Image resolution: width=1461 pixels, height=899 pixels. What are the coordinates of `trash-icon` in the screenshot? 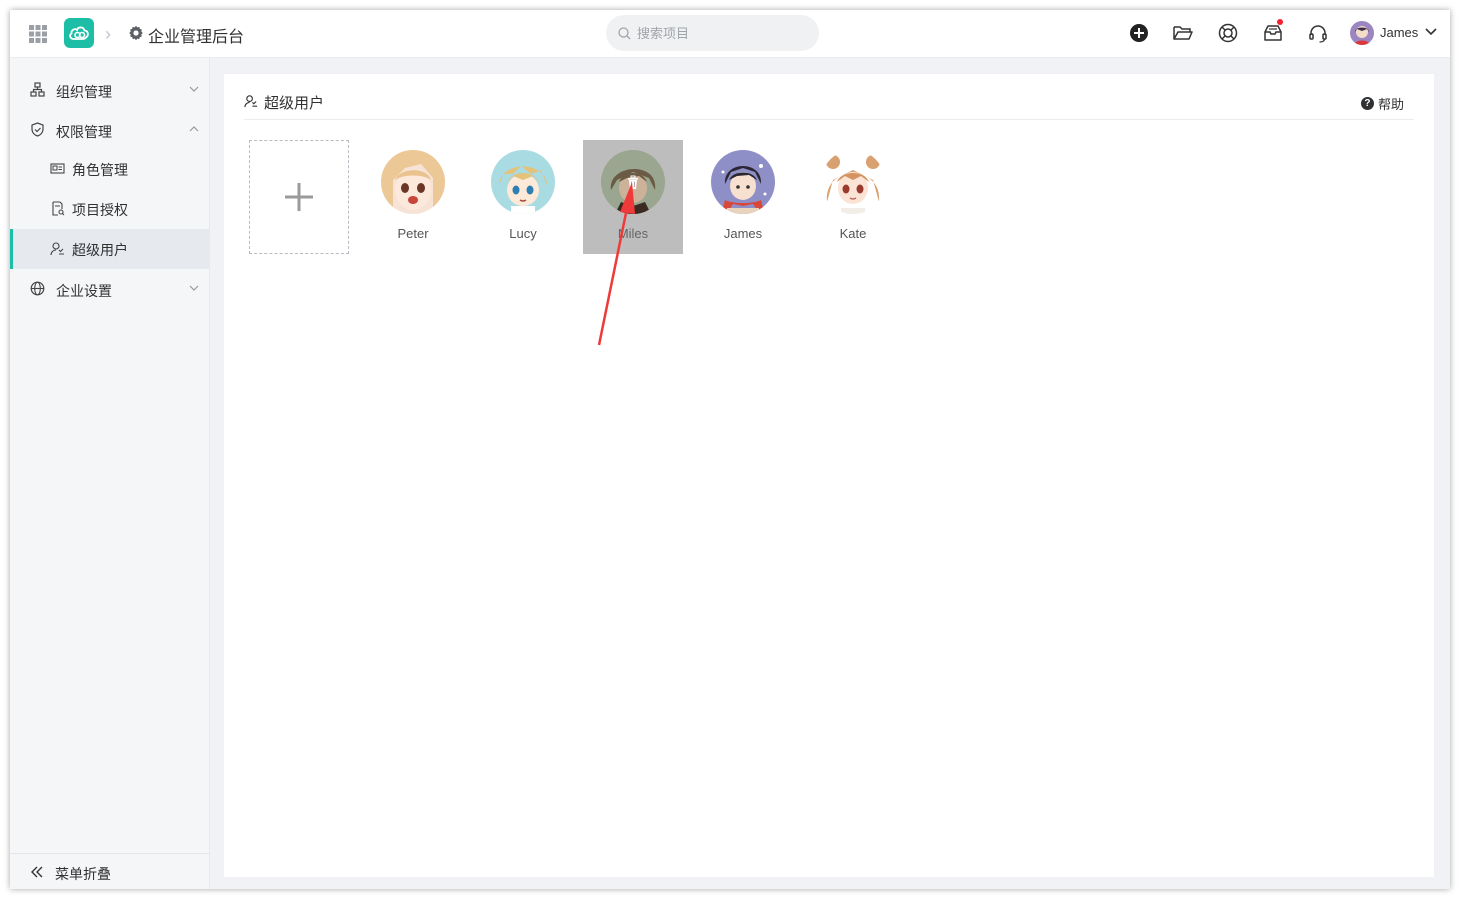 It's located at (633, 182).